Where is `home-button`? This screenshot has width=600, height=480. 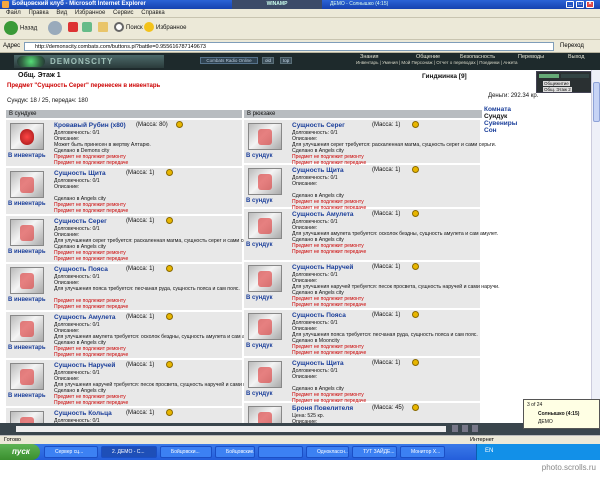 home-button is located at coordinates (104, 28).